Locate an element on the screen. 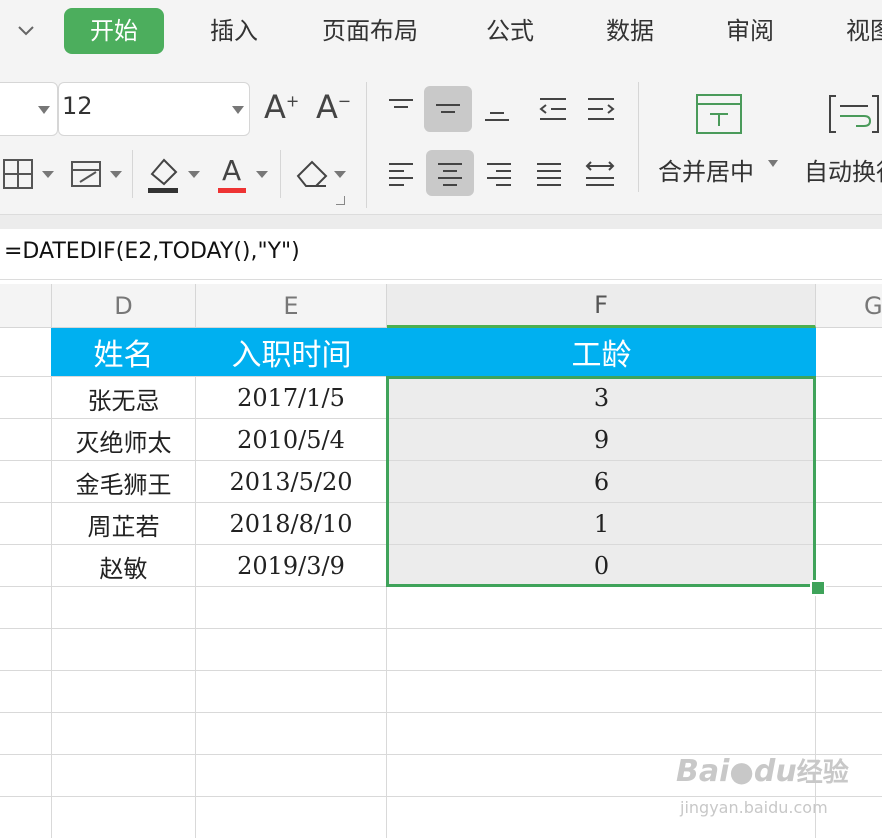 Image resolution: width=882 pixels, height=838 pixels. merge-center-button: 合并居中 is located at coordinates (706, 169).